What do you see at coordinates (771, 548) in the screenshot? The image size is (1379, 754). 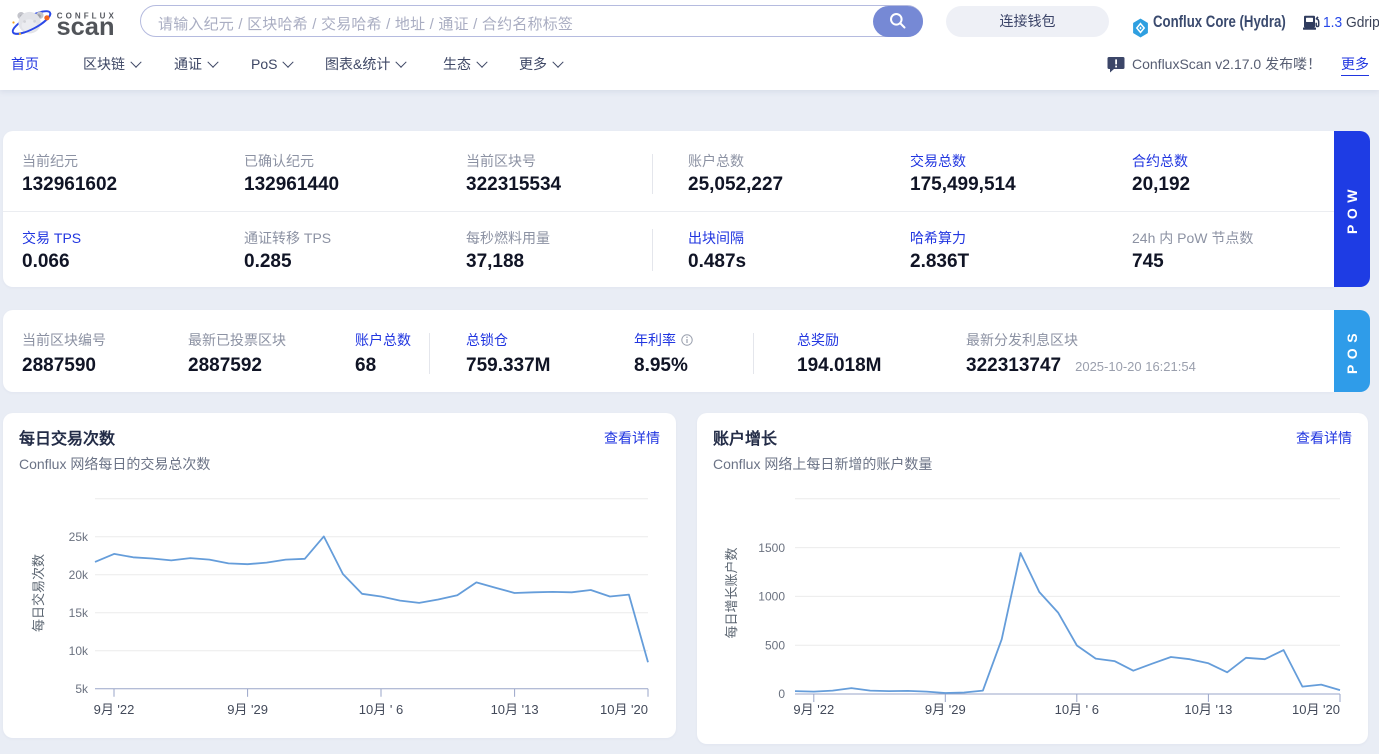 I see `svg-text: 1500` at bounding box center [771, 548].